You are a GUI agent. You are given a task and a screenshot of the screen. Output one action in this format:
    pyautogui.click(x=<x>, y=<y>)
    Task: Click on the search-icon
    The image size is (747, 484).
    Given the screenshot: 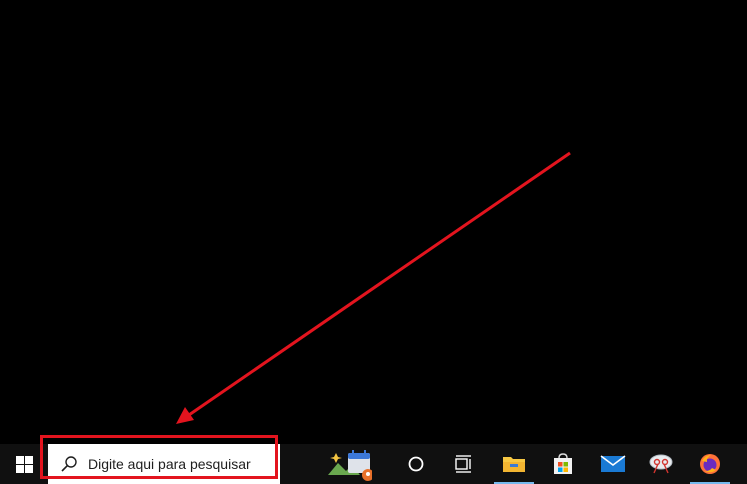 What is the action you would take?
    pyautogui.click(x=69, y=464)
    